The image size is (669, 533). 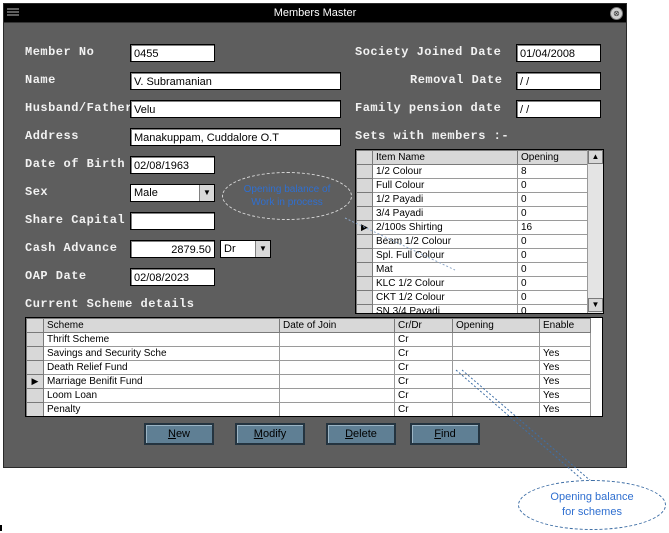 I want to click on callout-opening-schemes-line2: for schemes, so click(x=592, y=512).